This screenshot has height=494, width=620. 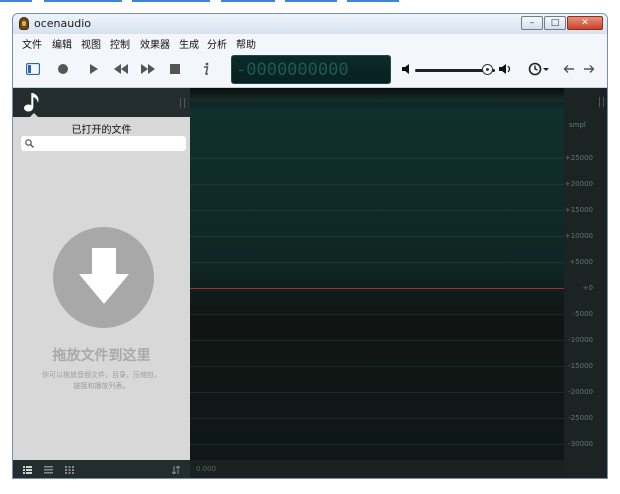 I want to click on ruler-tick-label: -5000, so click(x=582, y=314).